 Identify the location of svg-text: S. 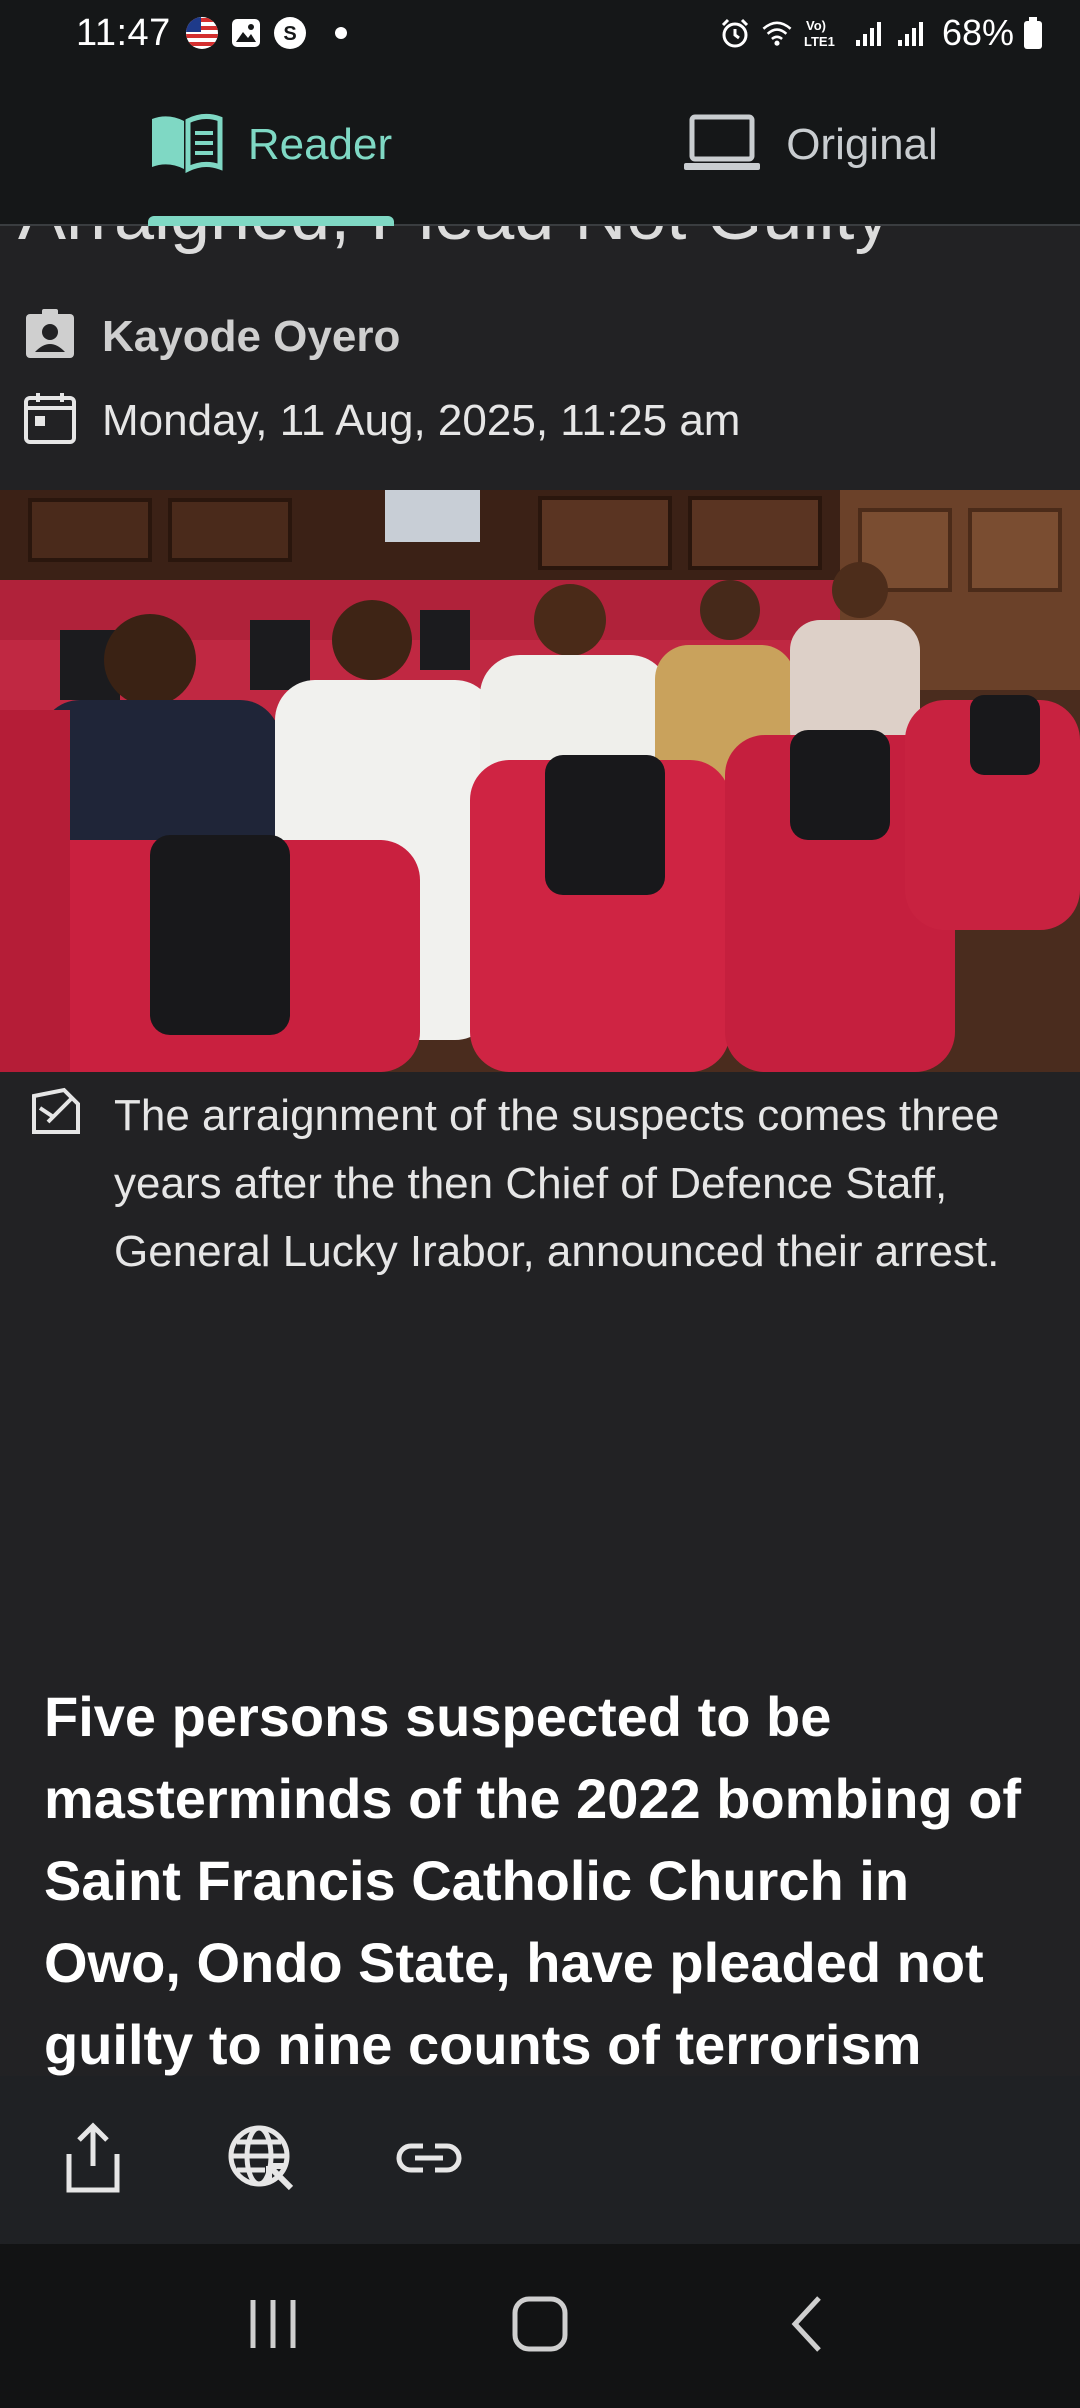
(289, 34).